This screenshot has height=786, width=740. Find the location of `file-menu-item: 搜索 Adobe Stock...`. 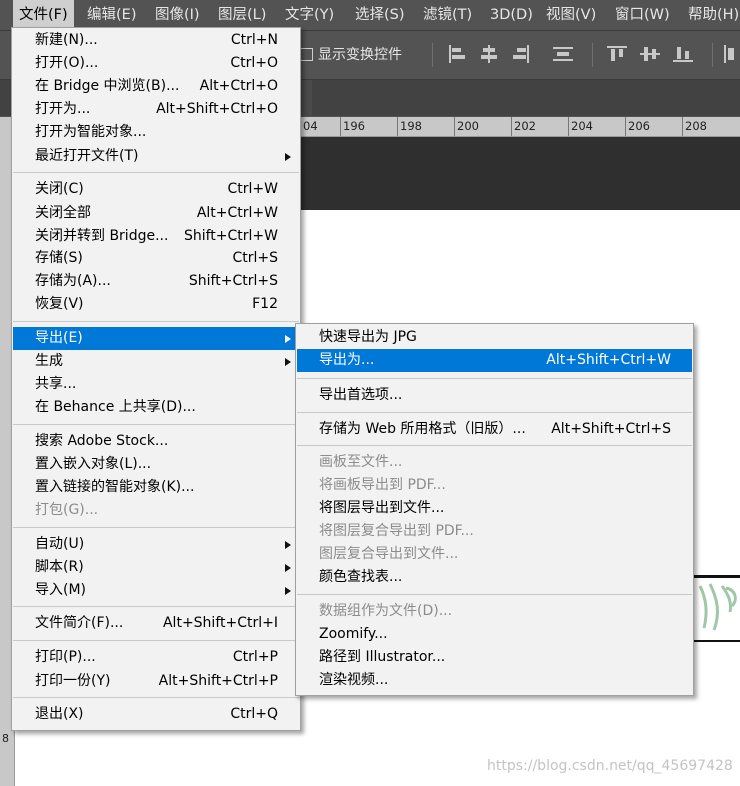

file-menu-item: 搜索 Adobe Stock... is located at coordinates (156, 441).